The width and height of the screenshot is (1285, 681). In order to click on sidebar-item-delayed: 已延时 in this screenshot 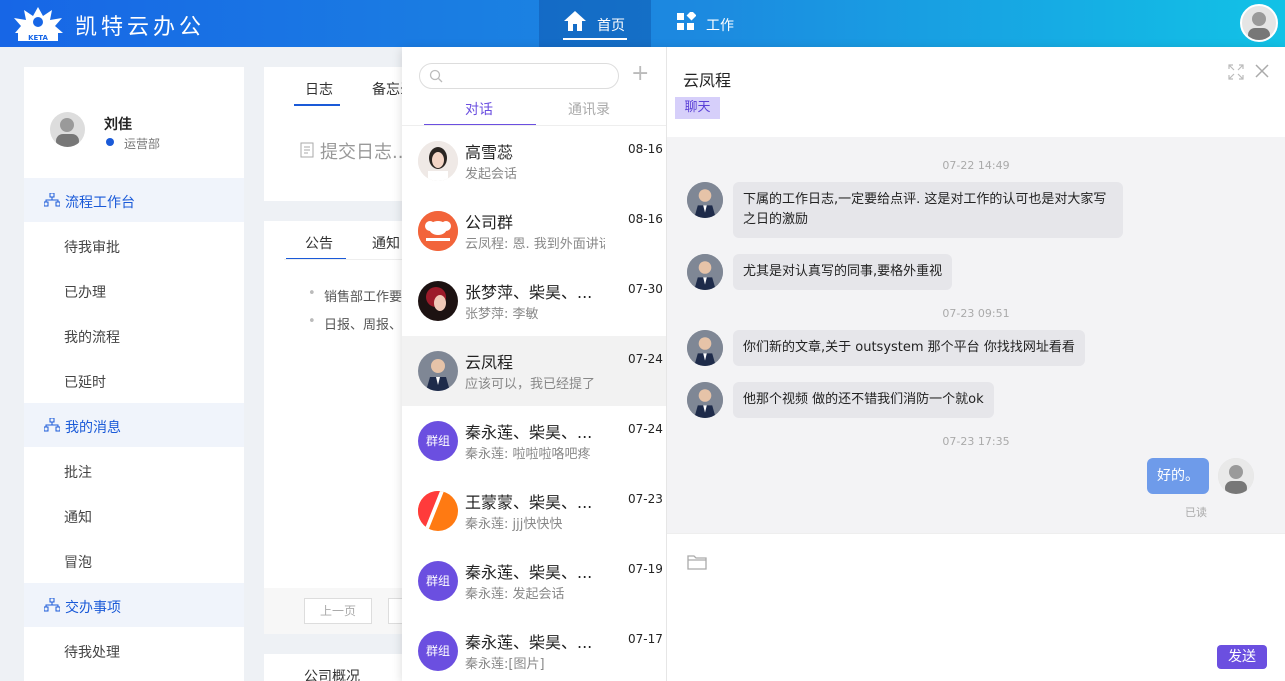, I will do `click(85, 382)`.